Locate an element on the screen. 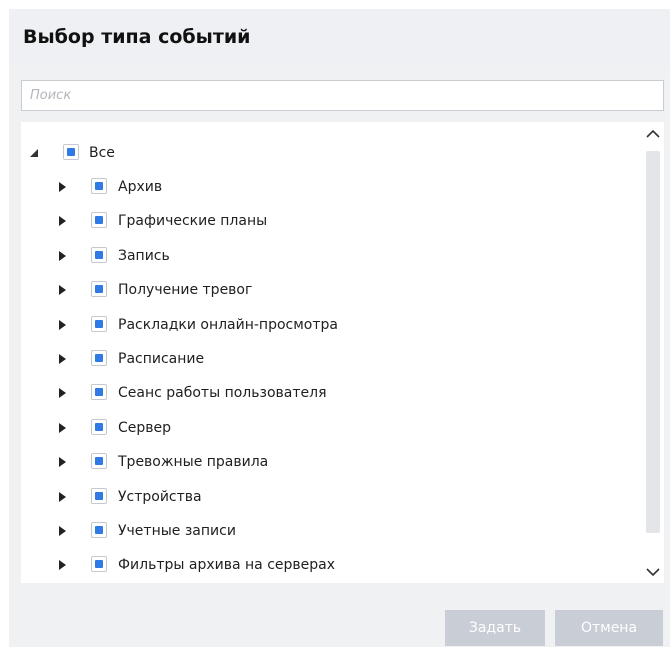  dialog-header: Выбор типа событий is located at coordinates (339, 37).